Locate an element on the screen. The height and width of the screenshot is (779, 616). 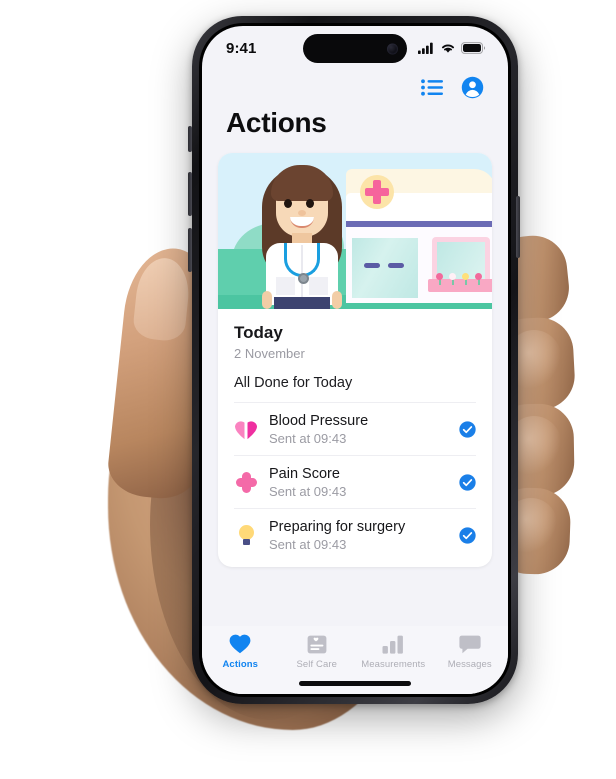
power-button is located at coordinates (518, 227).